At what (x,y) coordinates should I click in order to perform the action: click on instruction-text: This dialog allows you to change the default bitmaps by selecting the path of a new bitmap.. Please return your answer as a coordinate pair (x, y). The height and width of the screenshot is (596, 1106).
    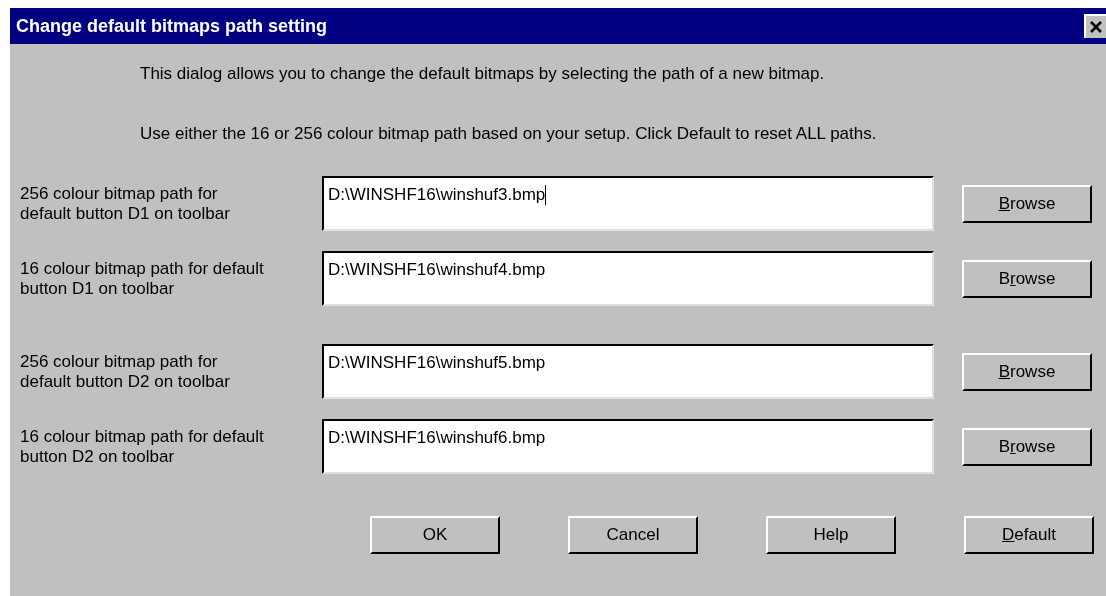
    Looking at the image, I should click on (483, 74).